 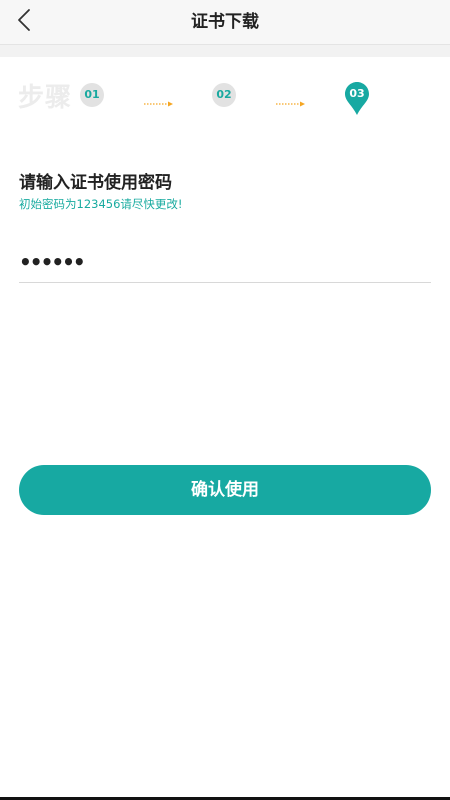 I want to click on page-title: 证书下载, so click(x=225, y=22).